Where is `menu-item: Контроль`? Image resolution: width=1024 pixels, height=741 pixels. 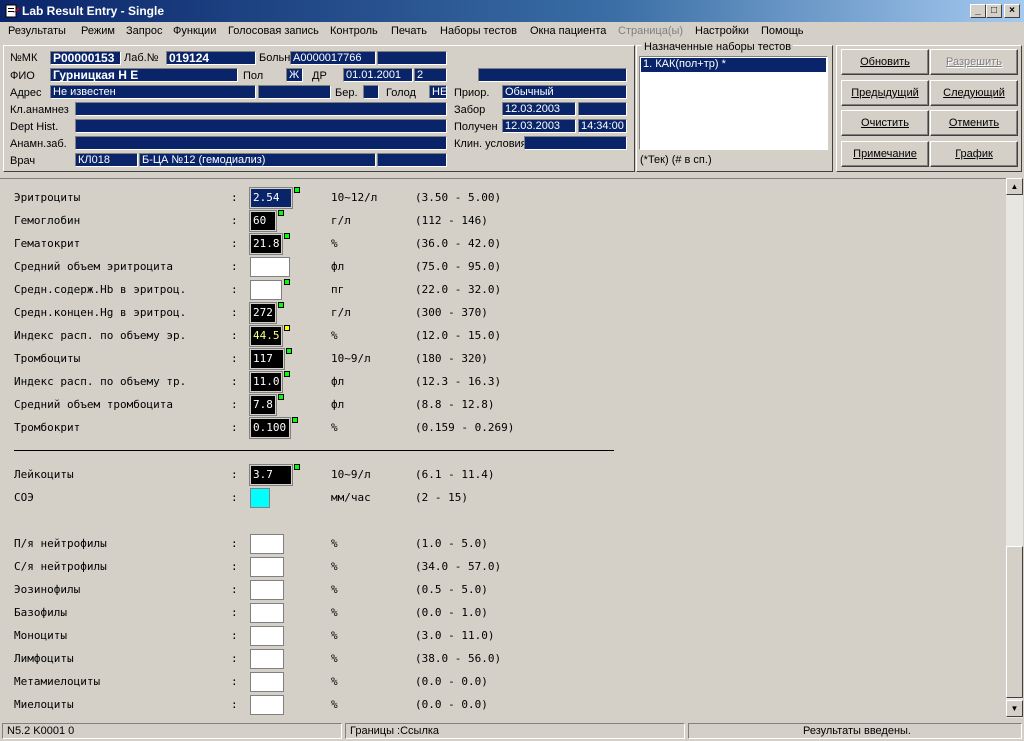
menu-item: Контроль is located at coordinates (354, 31).